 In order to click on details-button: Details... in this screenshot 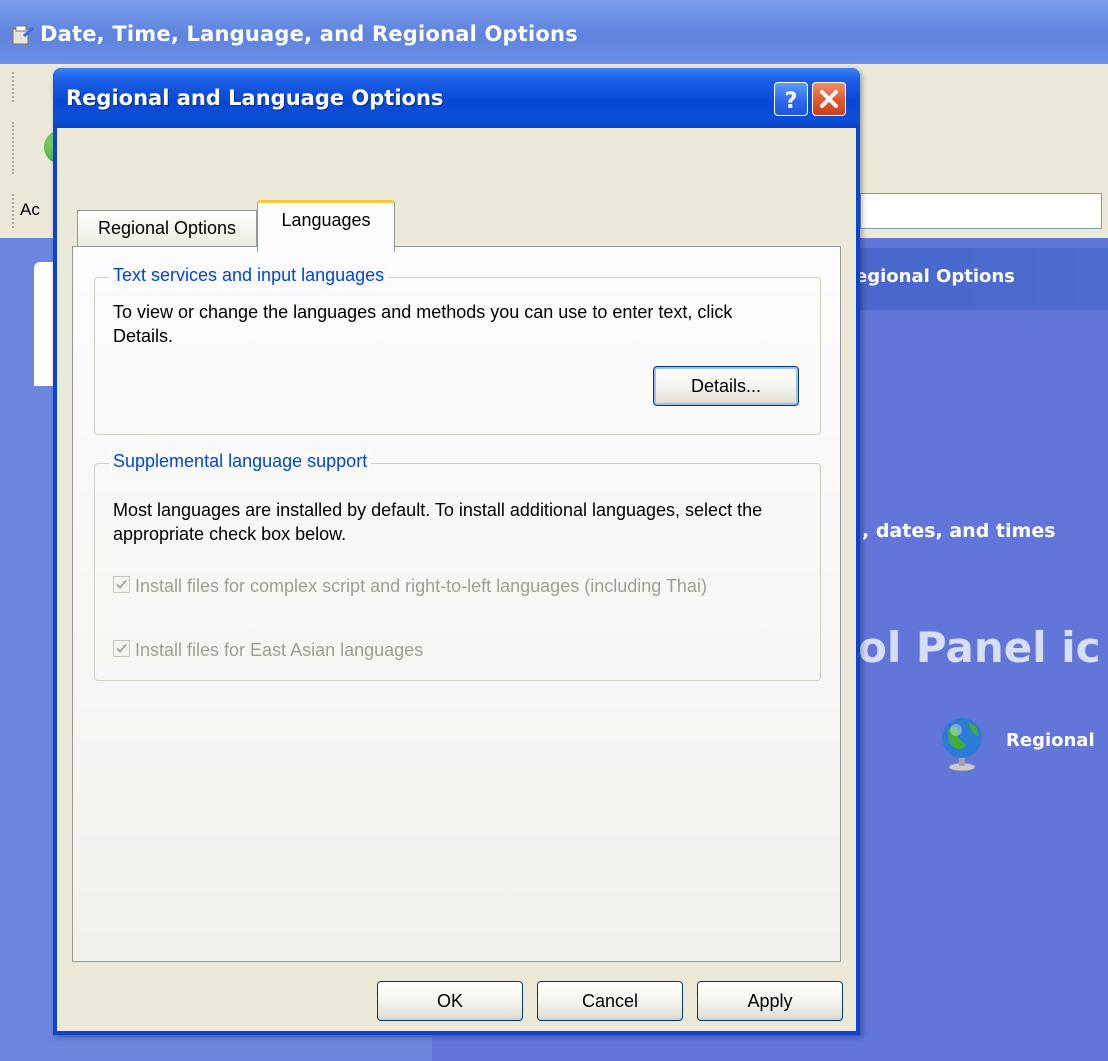, I will do `click(726, 386)`.